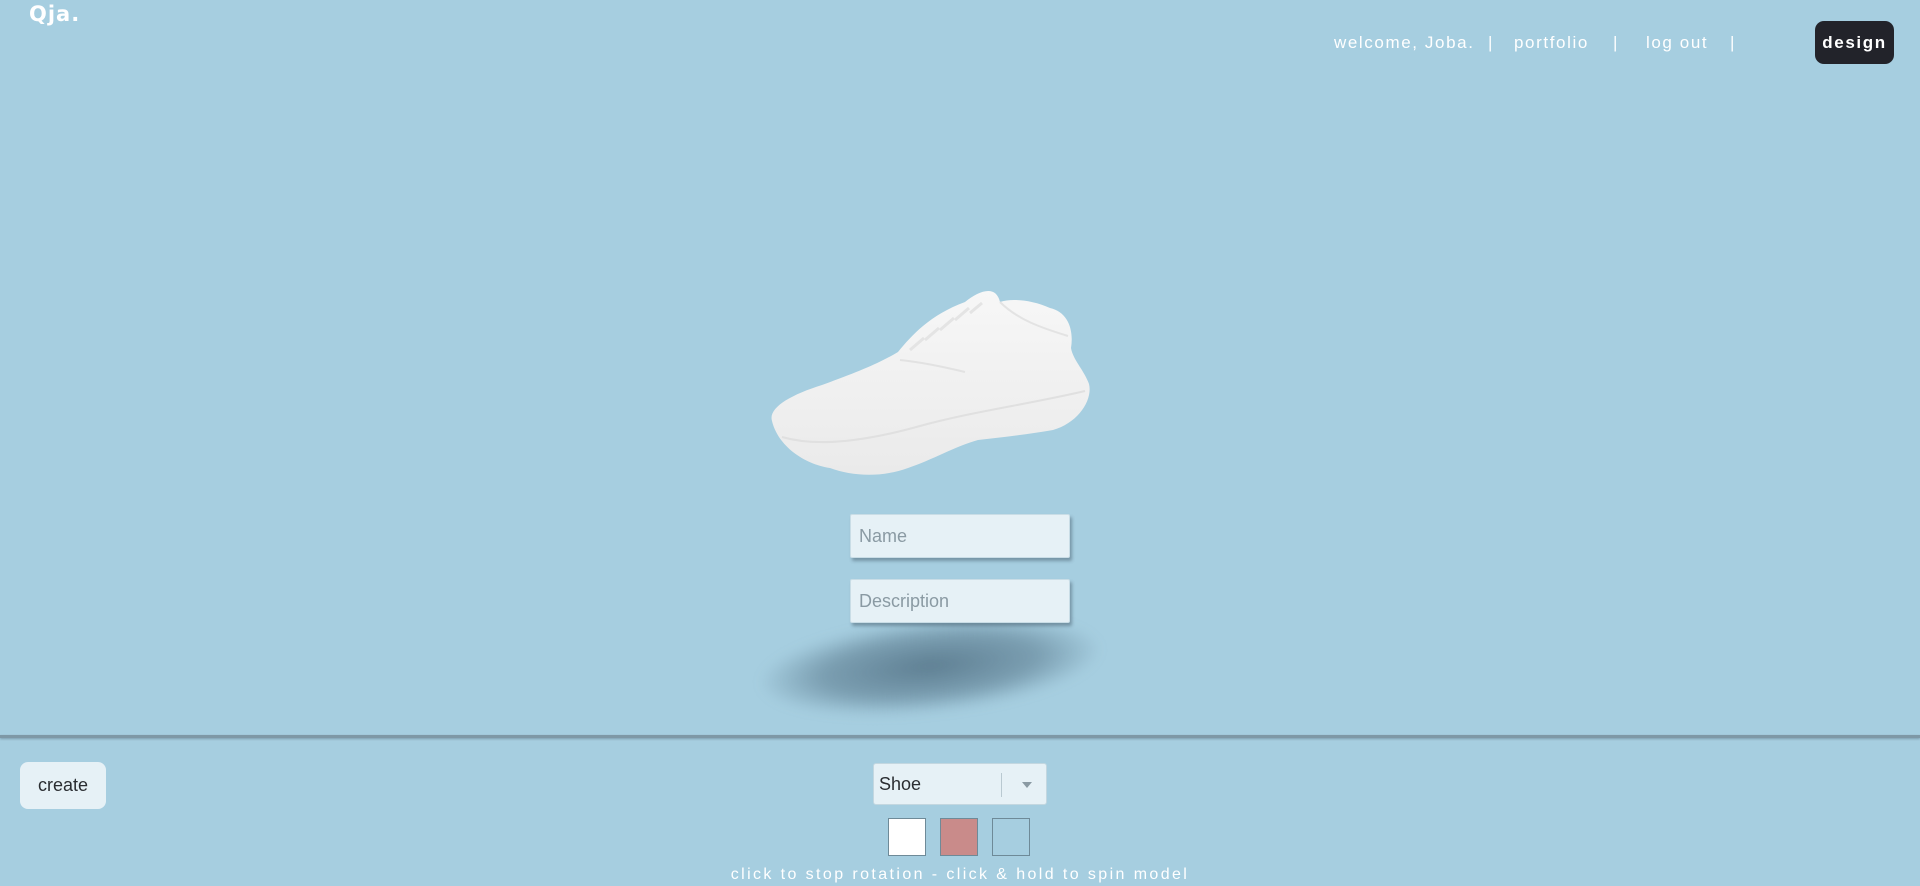  Describe the element at coordinates (960, 736) in the screenshot. I see `toolbar-divider` at that location.